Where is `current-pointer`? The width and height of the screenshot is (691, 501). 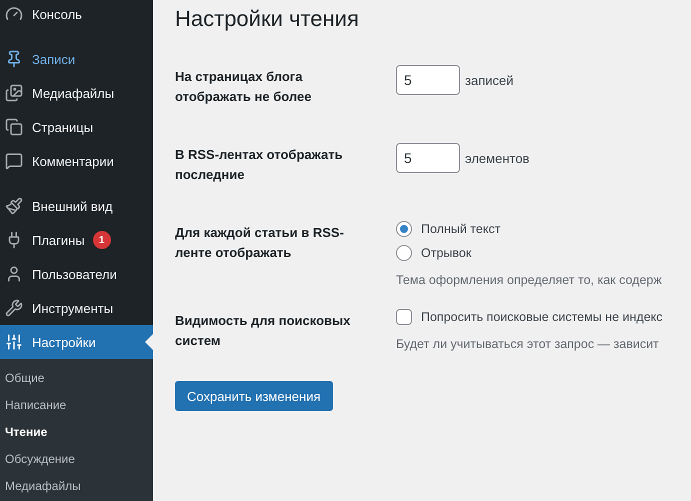 current-pointer is located at coordinates (149, 342).